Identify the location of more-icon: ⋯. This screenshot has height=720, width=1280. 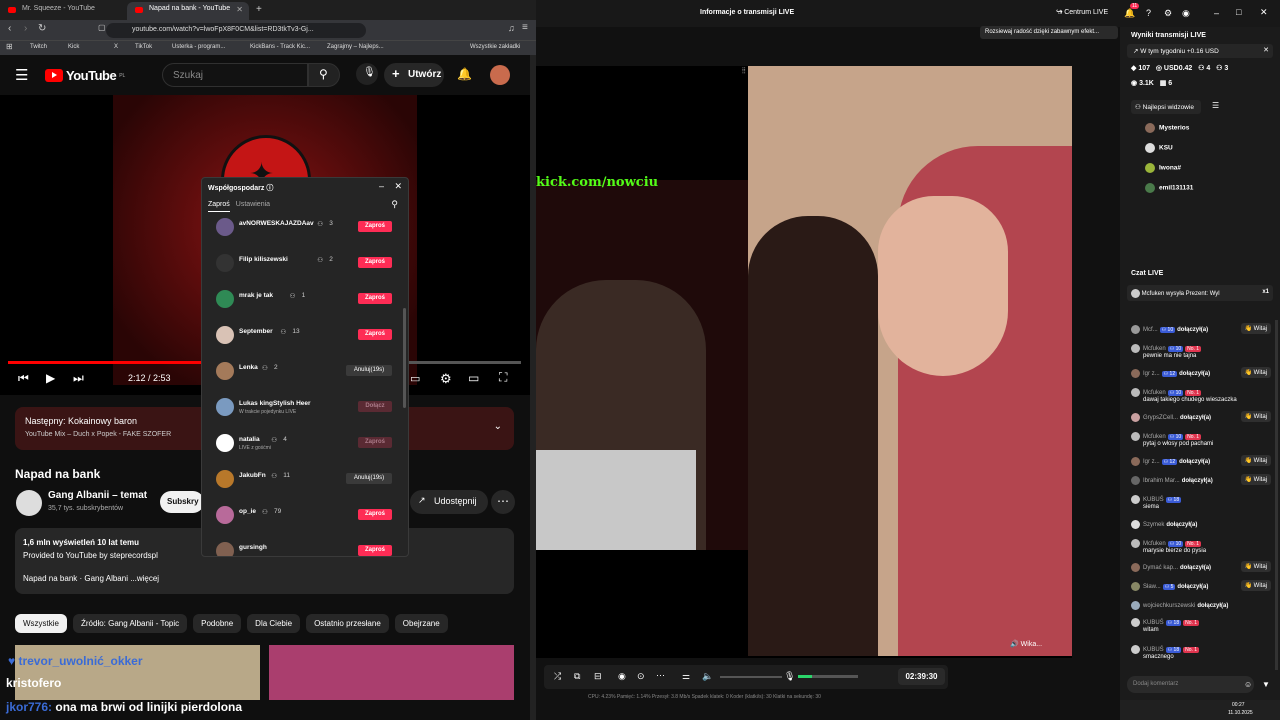
(660, 675).